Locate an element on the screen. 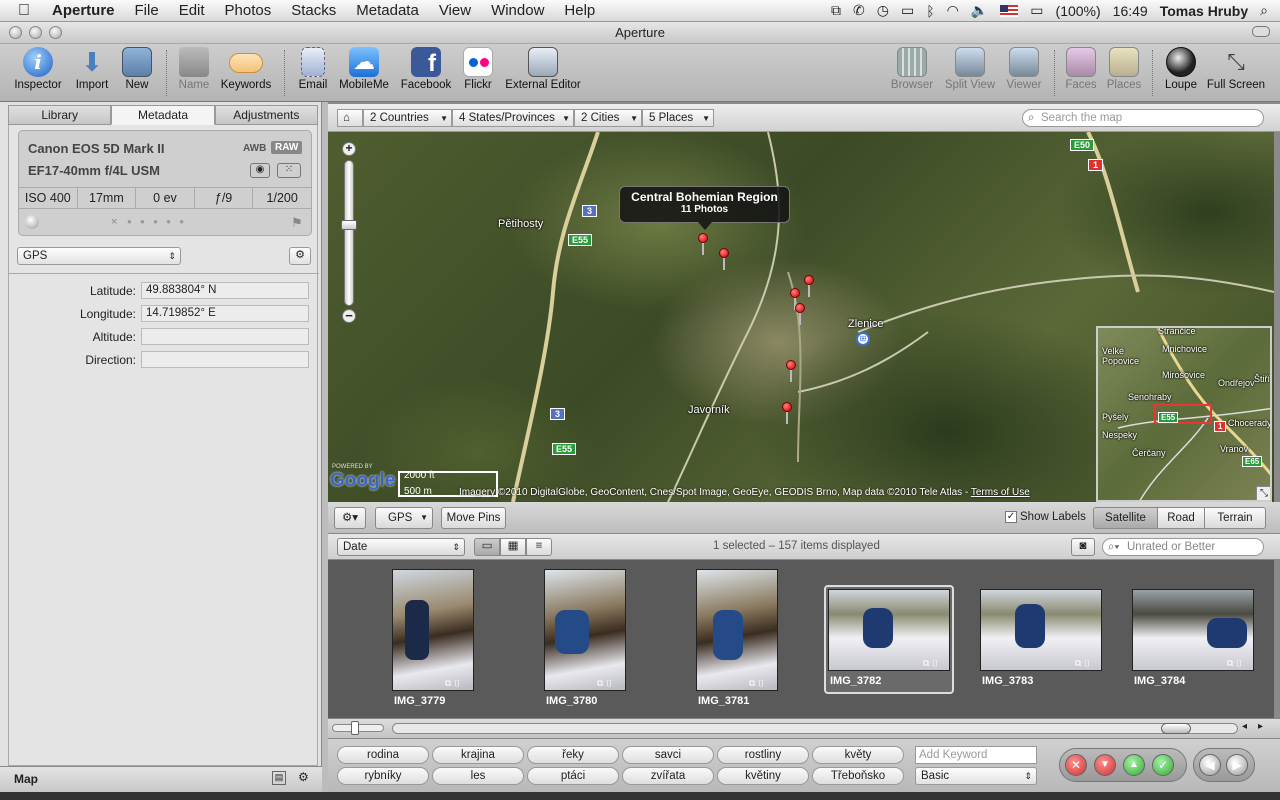 The height and width of the screenshot is (800, 1280). reject-icon: ✕ is located at coordinates (1076, 765).